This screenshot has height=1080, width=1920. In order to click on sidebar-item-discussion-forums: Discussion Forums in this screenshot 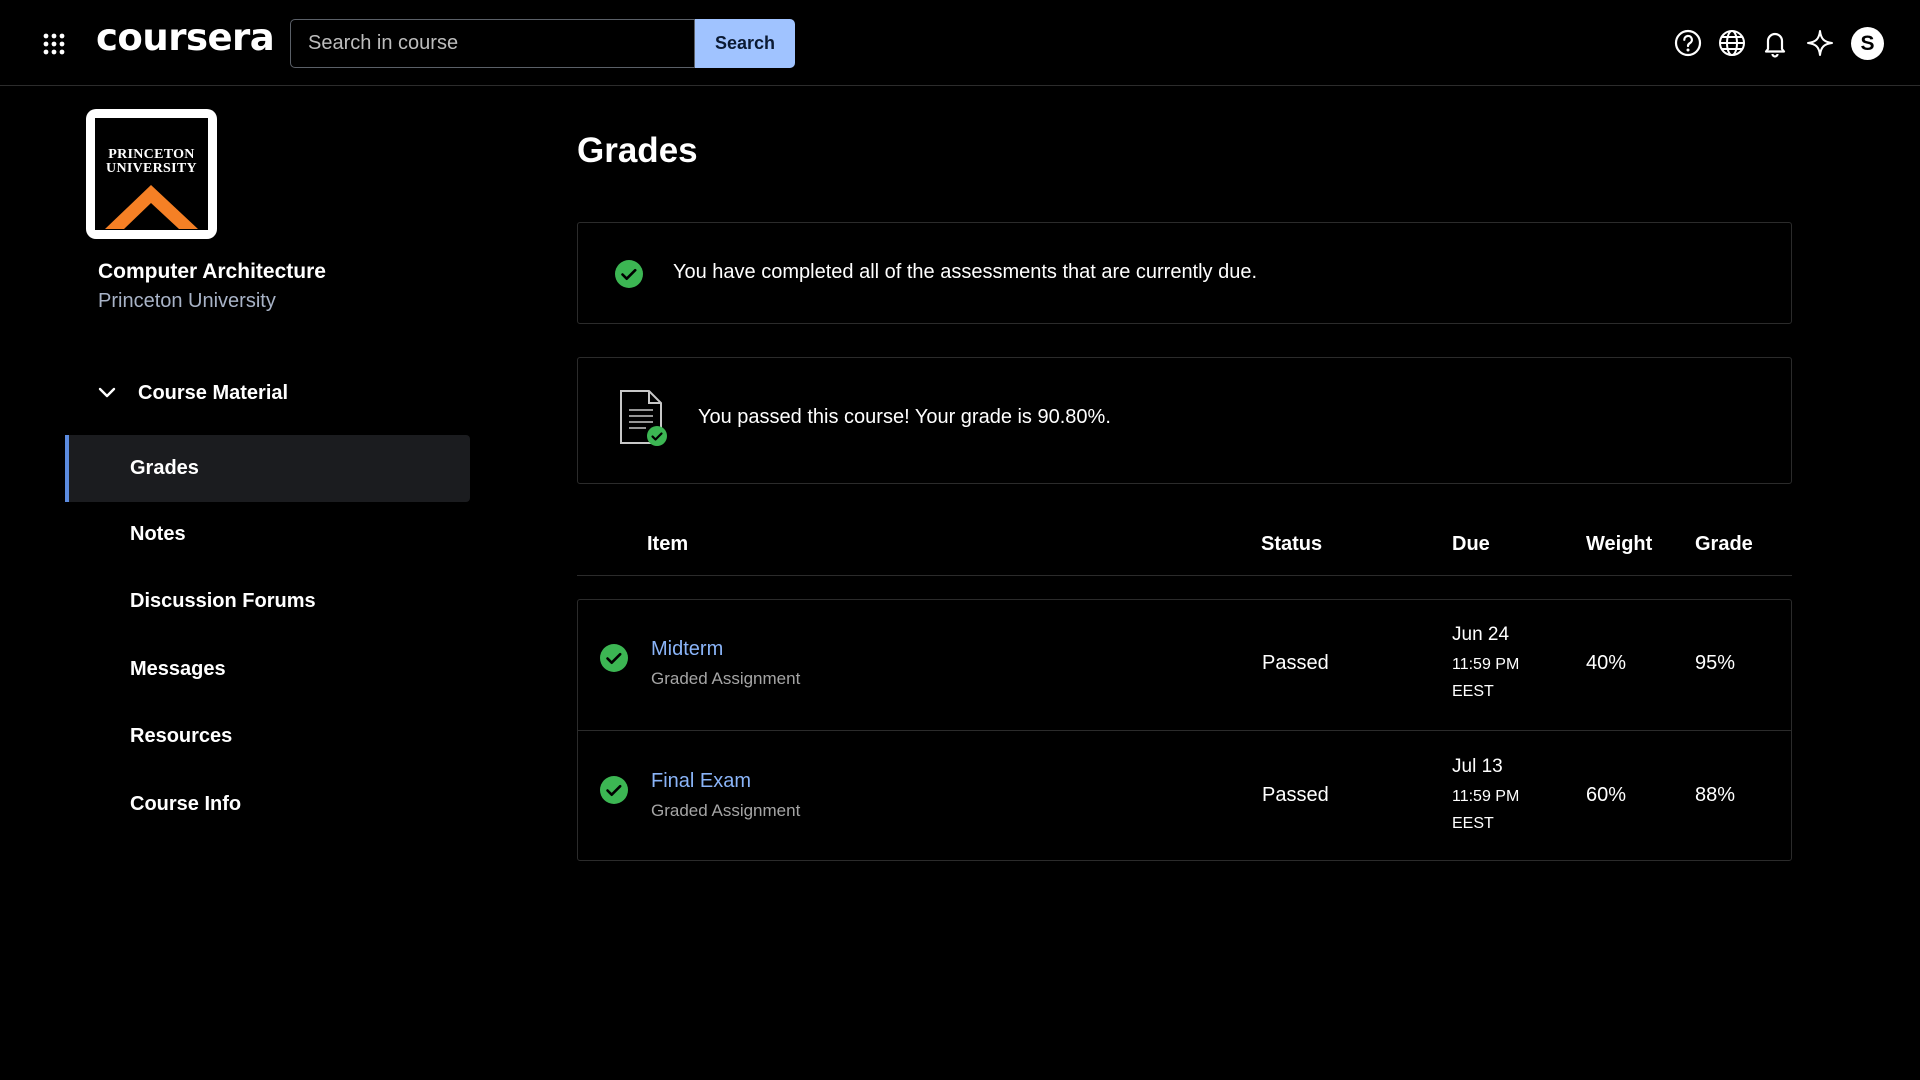, I will do `click(267, 601)`.